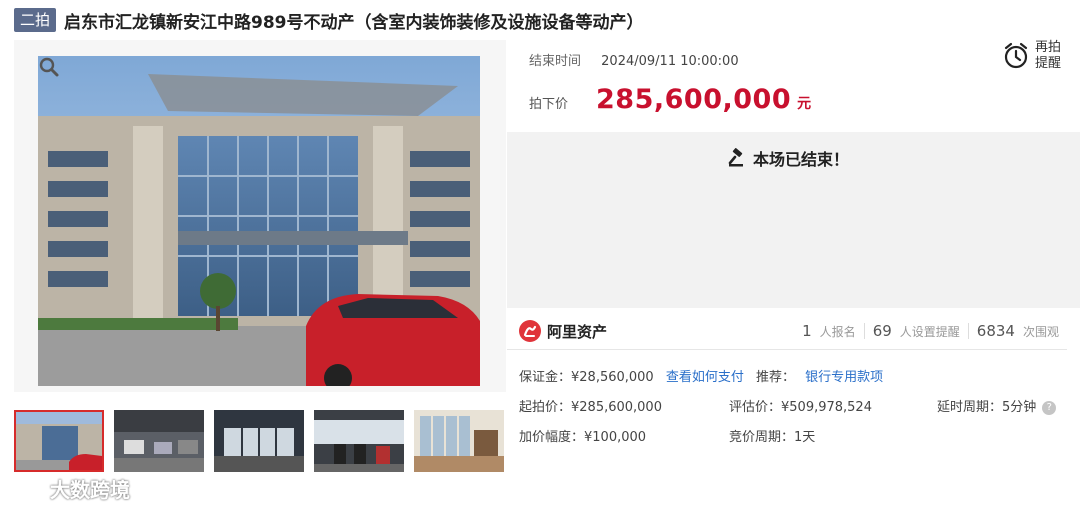 This screenshot has width=1080, height=506. I want to click on views-count: 6834, so click(995, 331).